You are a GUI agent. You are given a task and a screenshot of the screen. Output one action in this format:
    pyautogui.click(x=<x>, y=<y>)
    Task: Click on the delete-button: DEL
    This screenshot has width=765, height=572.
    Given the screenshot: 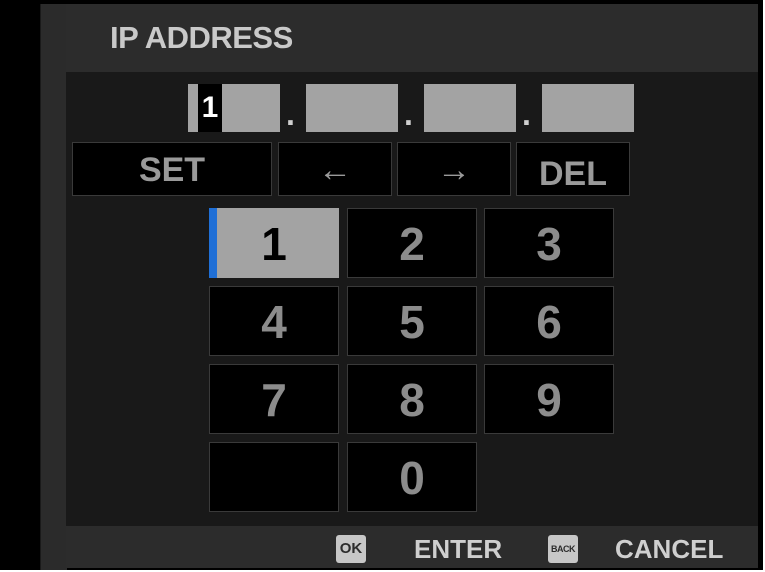 What is the action you would take?
    pyautogui.click(x=573, y=169)
    